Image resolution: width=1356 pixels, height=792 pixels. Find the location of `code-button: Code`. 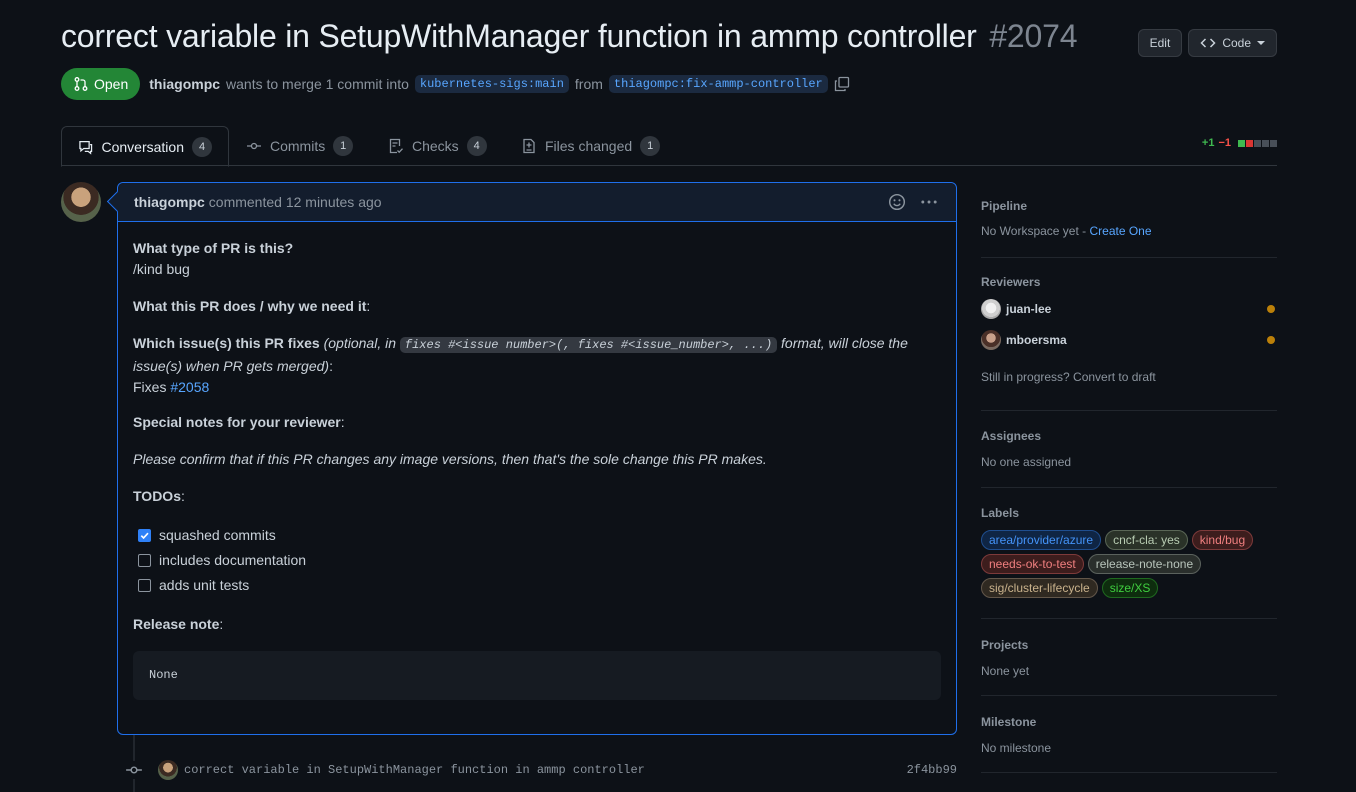

code-button: Code is located at coordinates (1232, 43).